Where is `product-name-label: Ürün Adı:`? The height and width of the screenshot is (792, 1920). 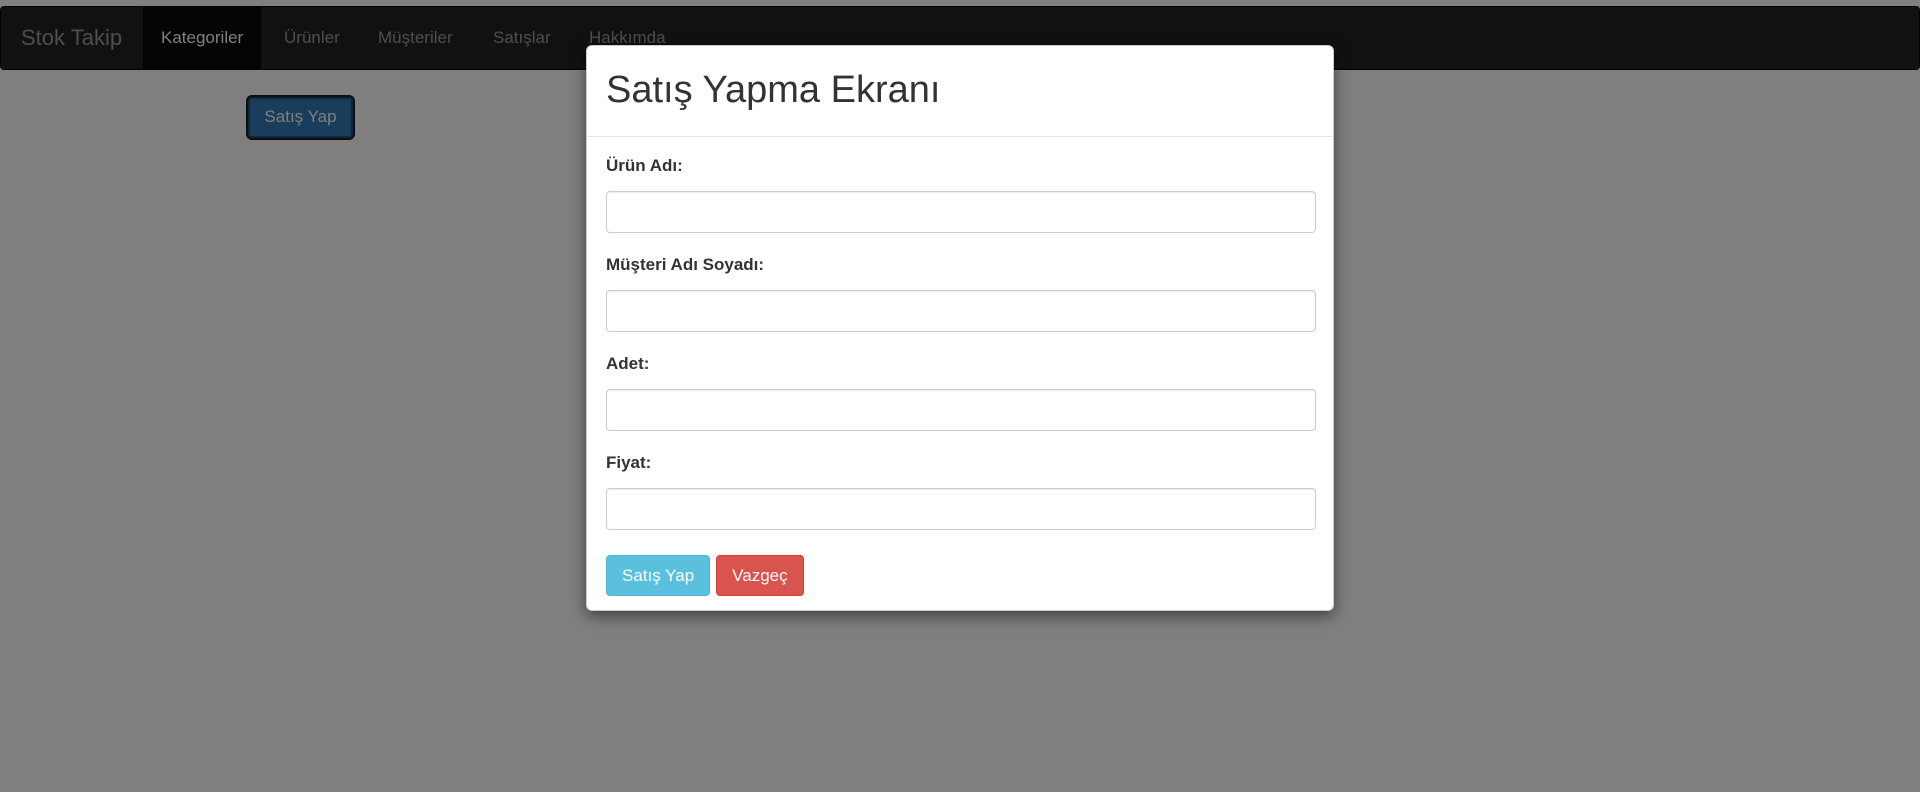
product-name-label: Ürün Adı: is located at coordinates (644, 165).